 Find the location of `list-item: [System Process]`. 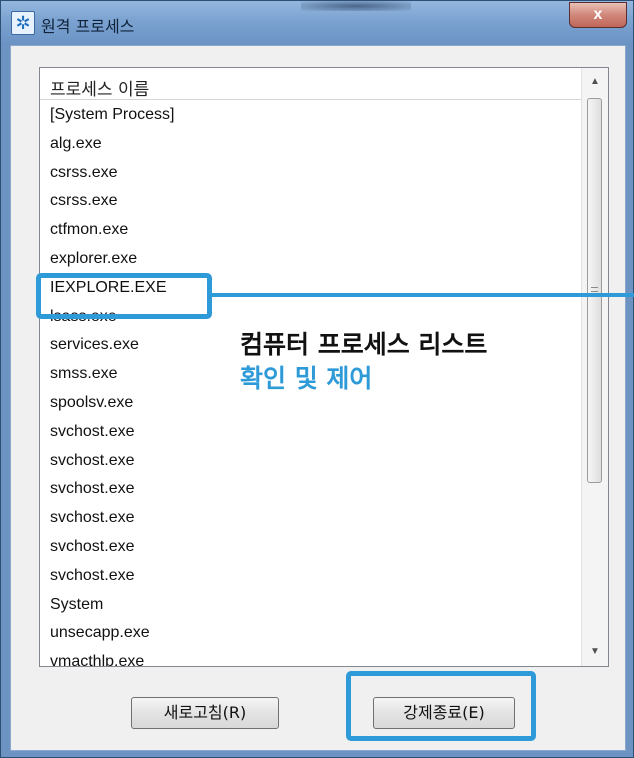

list-item: [System Process] is located at coordinates (311, 115).